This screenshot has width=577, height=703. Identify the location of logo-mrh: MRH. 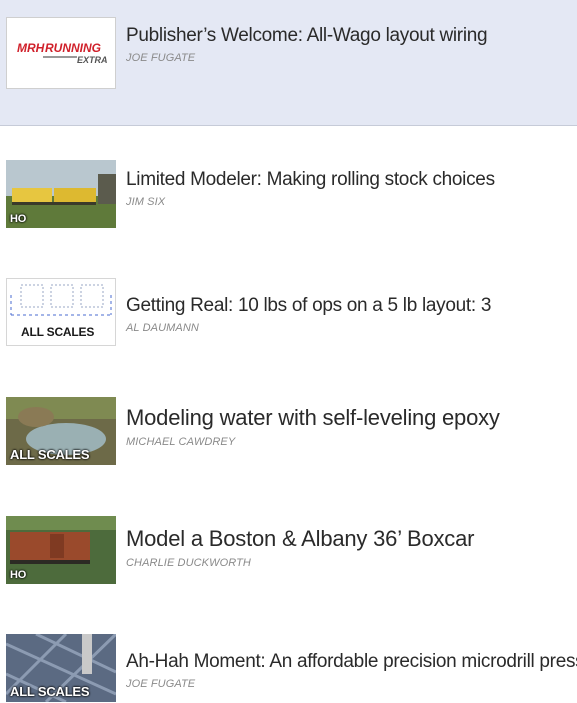
(31, 48).